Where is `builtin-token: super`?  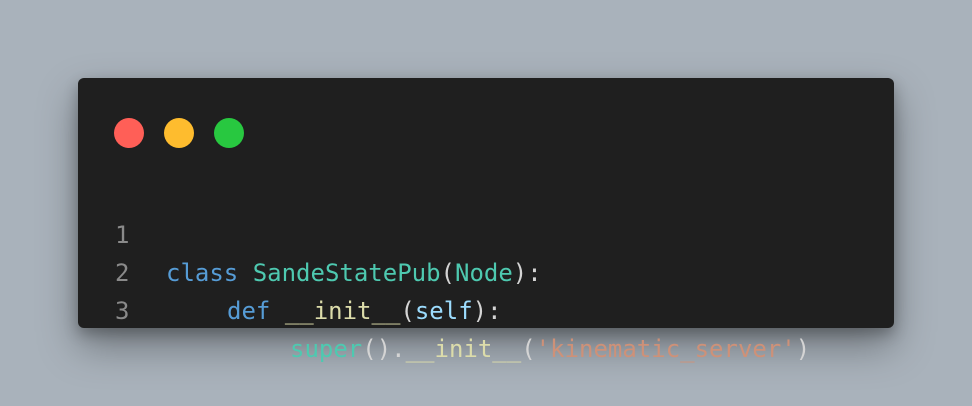 builtin-token: super is located at coordinates (326, 349).